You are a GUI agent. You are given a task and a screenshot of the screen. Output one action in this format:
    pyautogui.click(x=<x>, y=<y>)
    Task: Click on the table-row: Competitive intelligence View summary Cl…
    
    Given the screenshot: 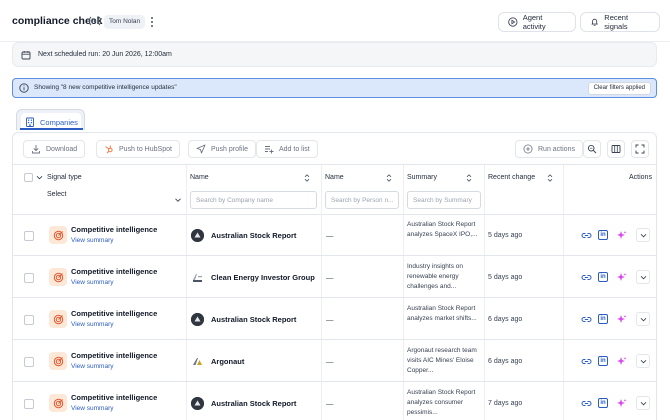 What is the action you would take?
    pyautogui.click(x=334, y=277)
    